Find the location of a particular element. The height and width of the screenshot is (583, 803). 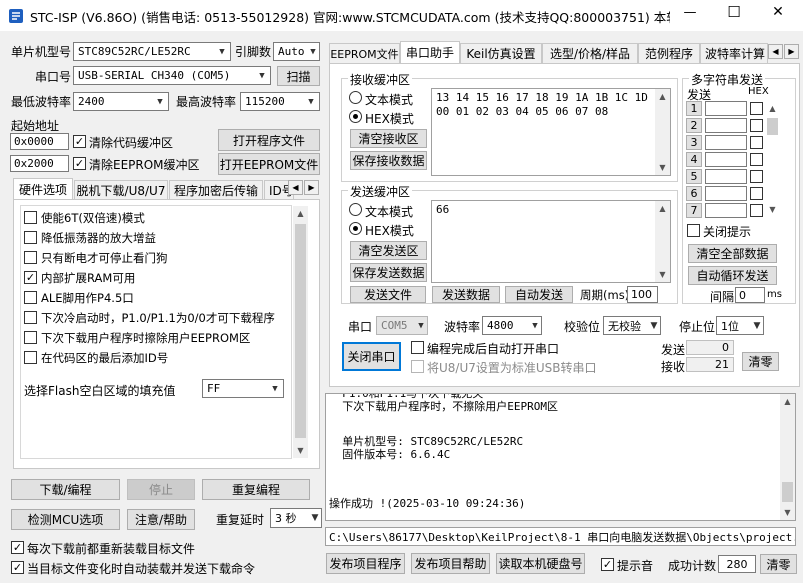

tab-offline-download: 脱机下载/U8/U7 is located at coordinates (121, 189).